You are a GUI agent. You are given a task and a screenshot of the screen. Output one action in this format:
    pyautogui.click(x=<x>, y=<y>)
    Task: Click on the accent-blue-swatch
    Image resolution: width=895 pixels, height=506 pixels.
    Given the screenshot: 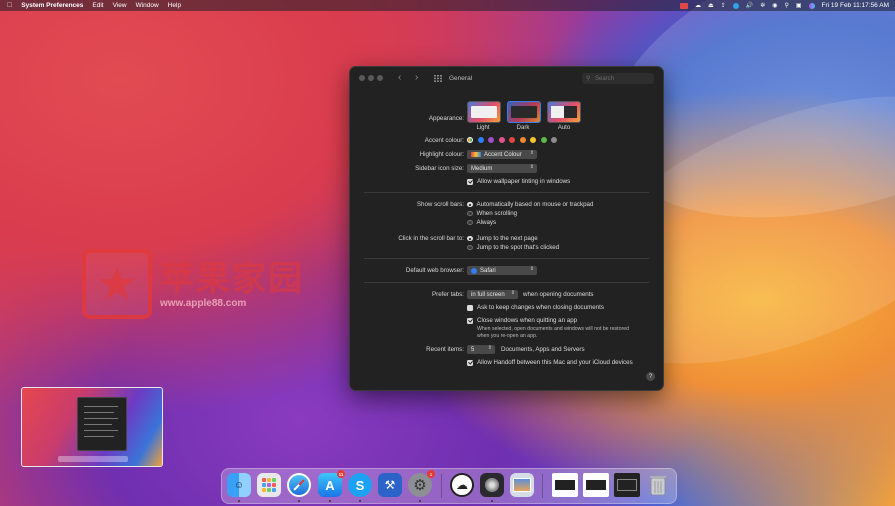 What is the action you would take?
    pyautogui.click(x=480, y=140)
    